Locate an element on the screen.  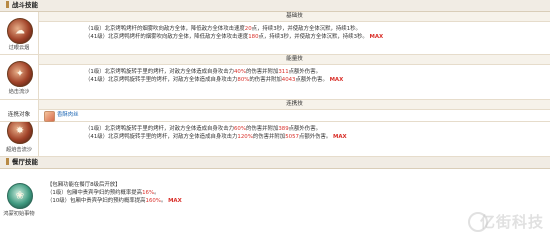
skill-name: 超焰击流沙 is located at coordinates (19, 150).